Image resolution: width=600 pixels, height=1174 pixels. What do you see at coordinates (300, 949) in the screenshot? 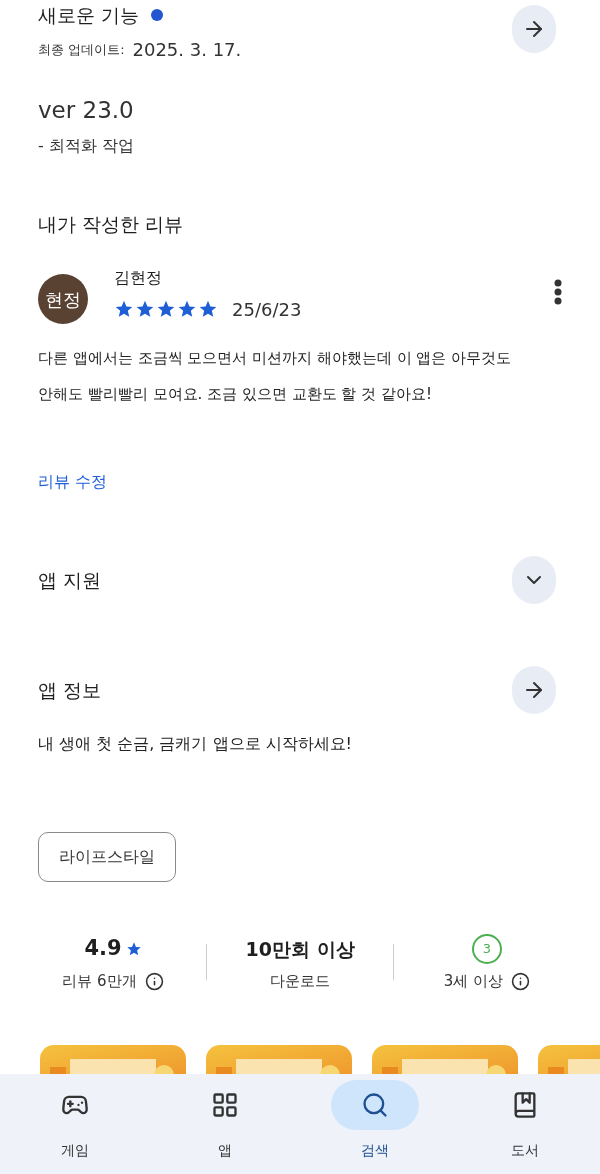
I see `download-count: 10만회 이상` at bounding box center [300, 949].